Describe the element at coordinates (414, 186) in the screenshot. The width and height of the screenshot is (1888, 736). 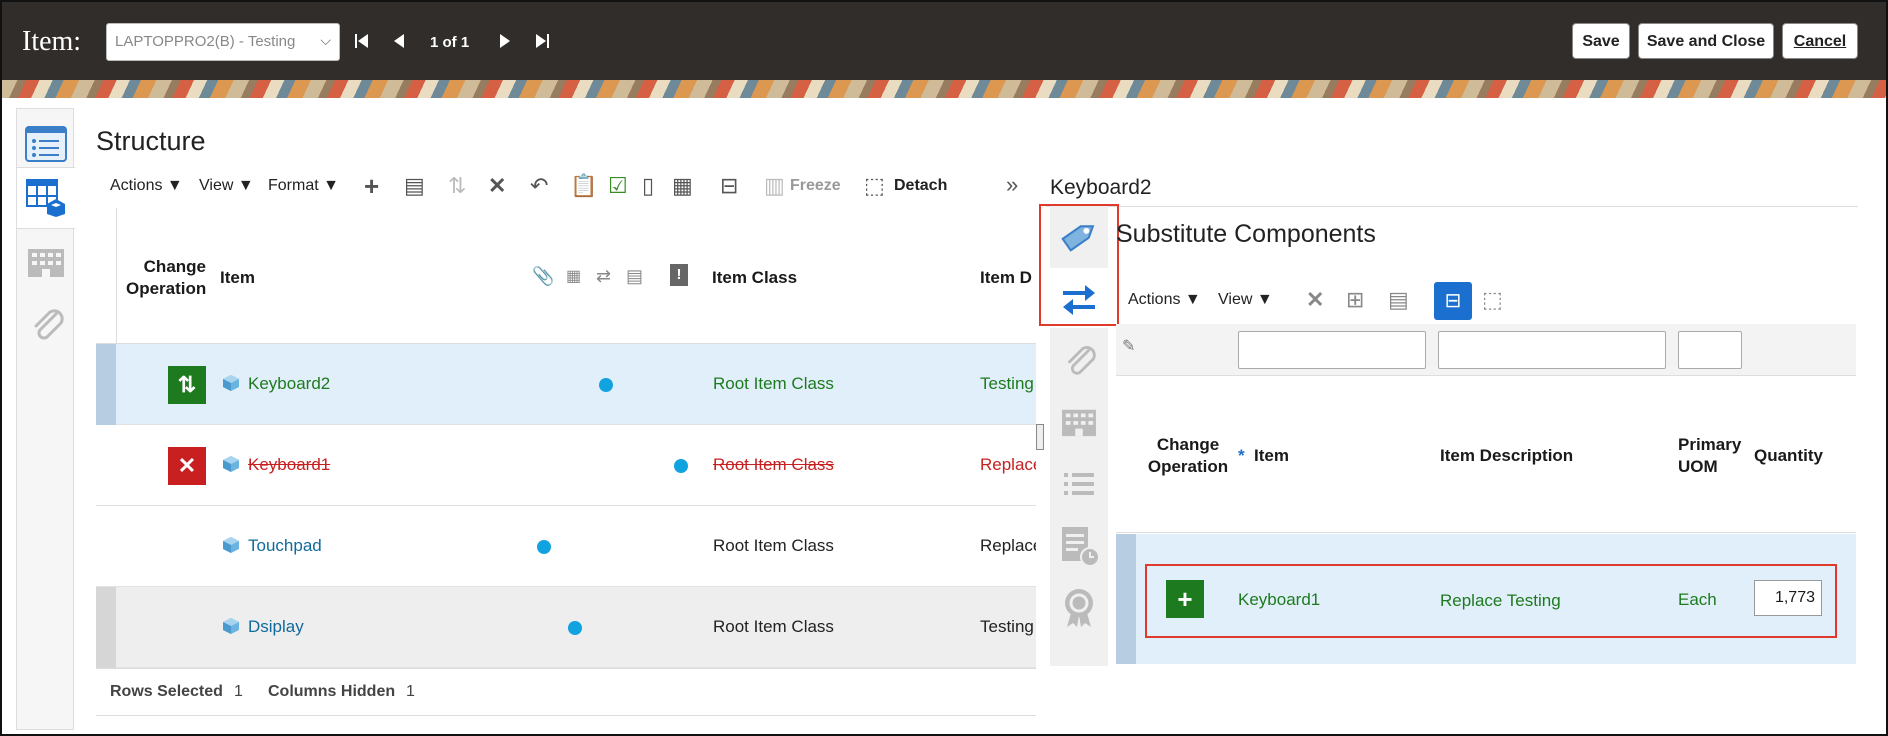
I see `add-row-icon: ▤` at that location.